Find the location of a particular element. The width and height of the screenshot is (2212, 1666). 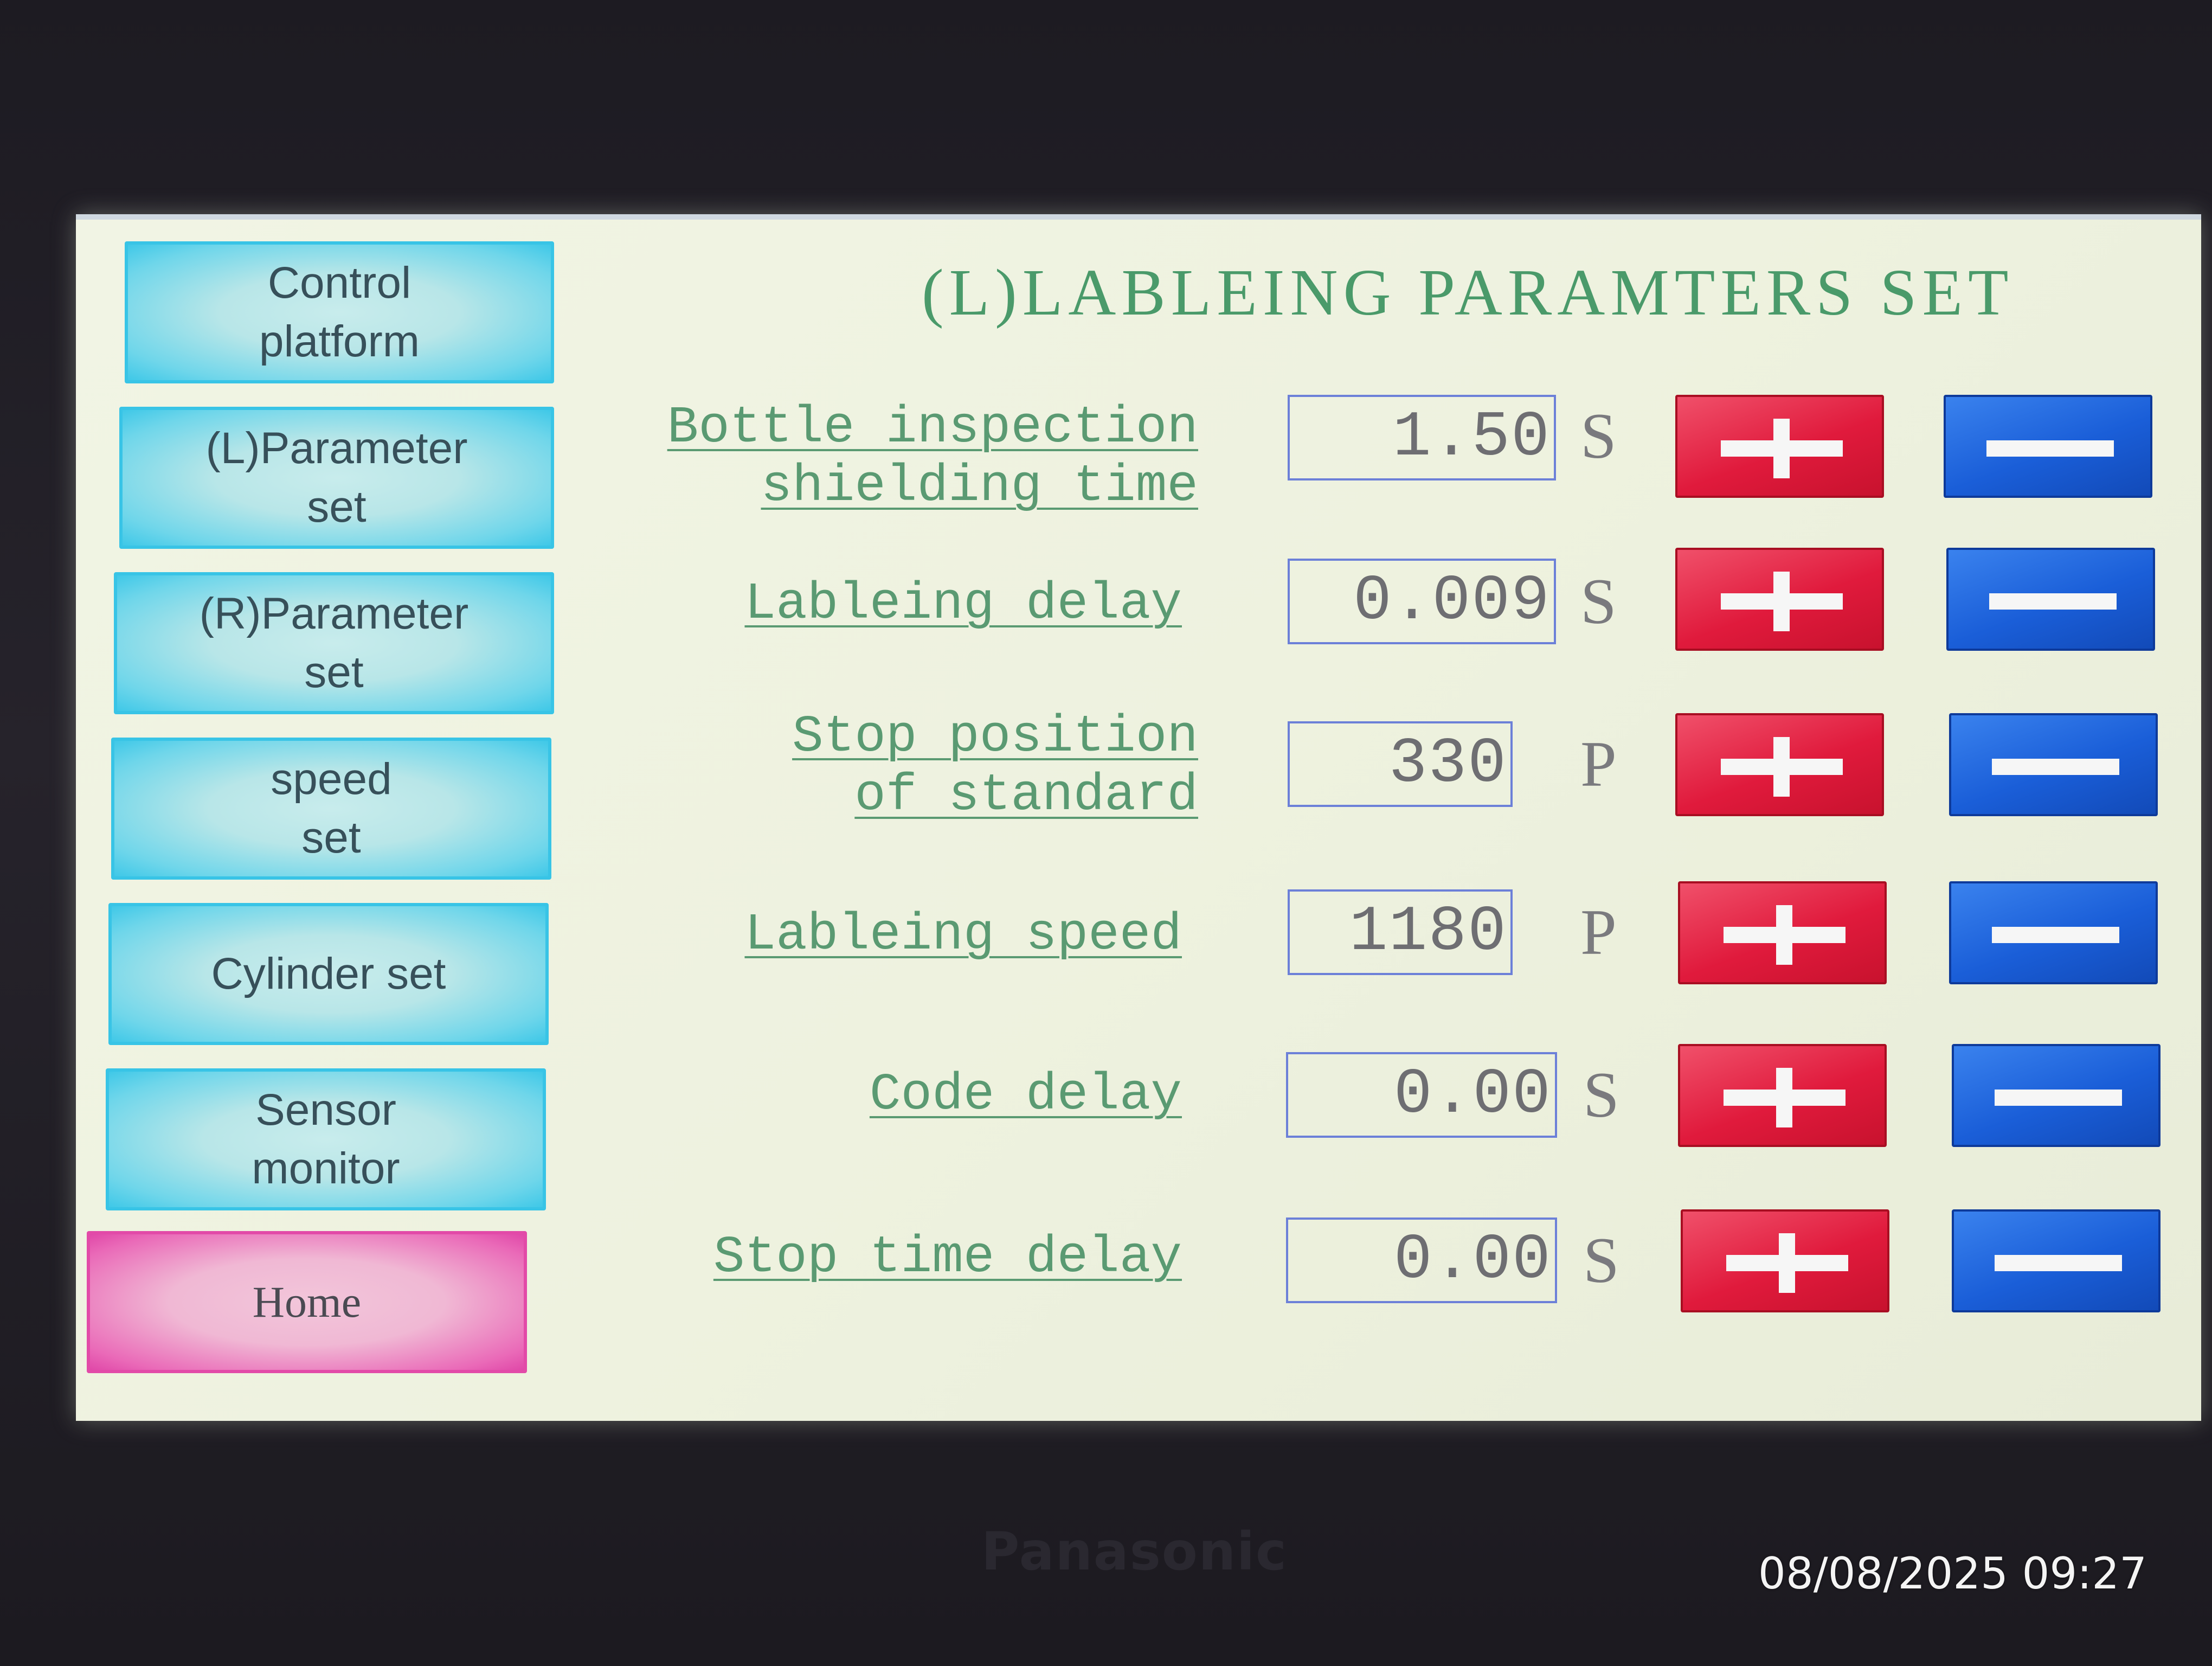

param-label-lableing-speed: Lableing speed is located at coordinates (963, 935).